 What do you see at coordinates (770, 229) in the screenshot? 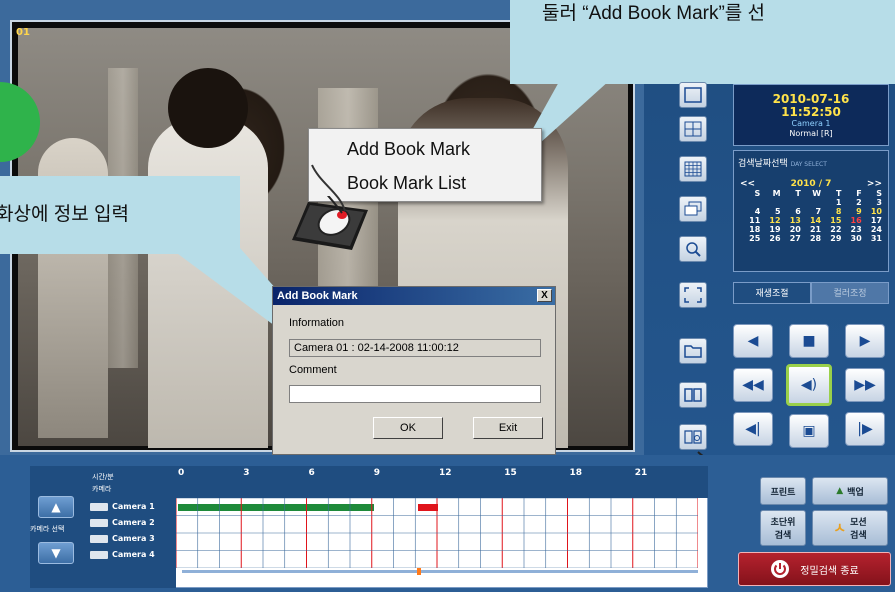
I see `calendar-day: 19` at bounding box center [770, 229].